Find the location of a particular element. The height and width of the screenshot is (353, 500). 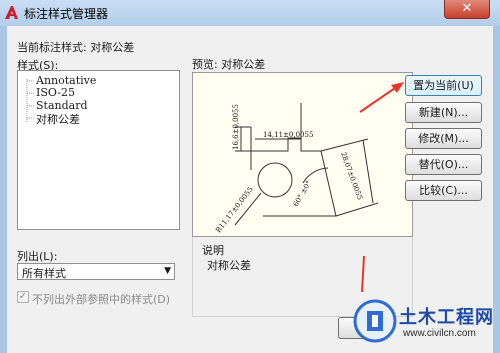

dim-label: 28,07±0,0055 is located at coordinates (351, 176).